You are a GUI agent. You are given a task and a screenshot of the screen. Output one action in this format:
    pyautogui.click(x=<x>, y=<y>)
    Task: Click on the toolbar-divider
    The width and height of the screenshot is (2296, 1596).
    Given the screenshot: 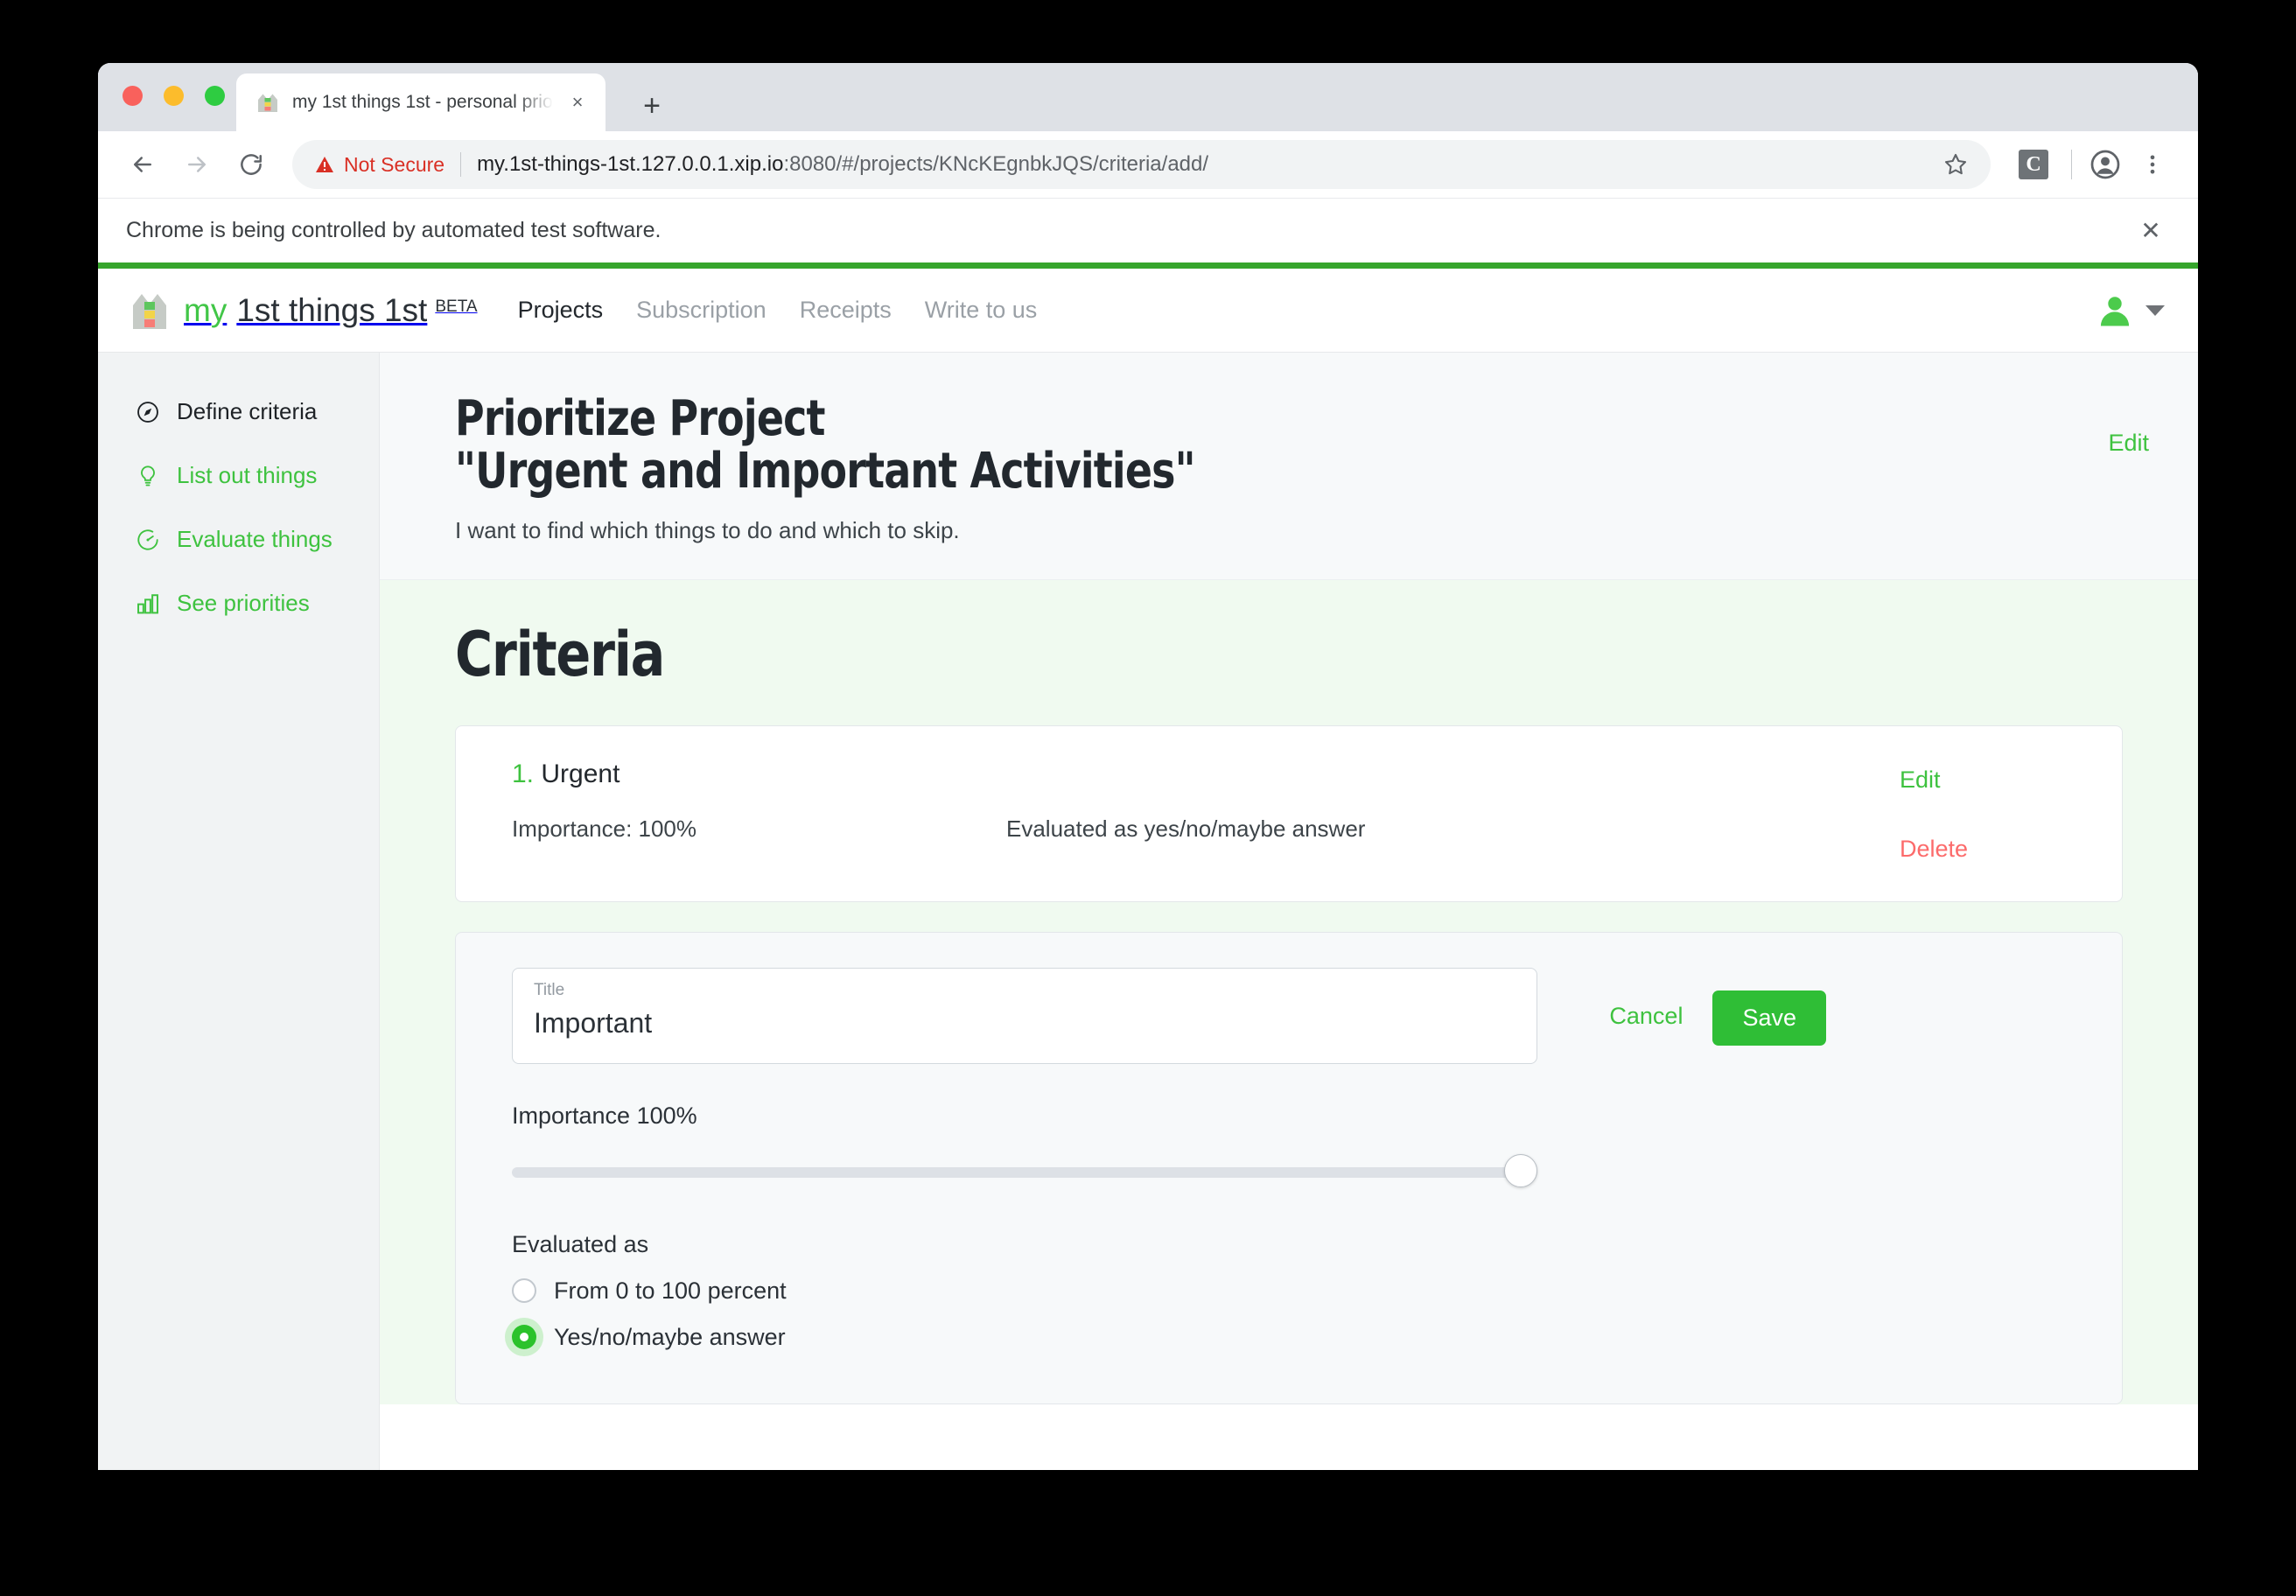 What is the action you would take?
    pyautogui.click(x=2071, y=164)
    